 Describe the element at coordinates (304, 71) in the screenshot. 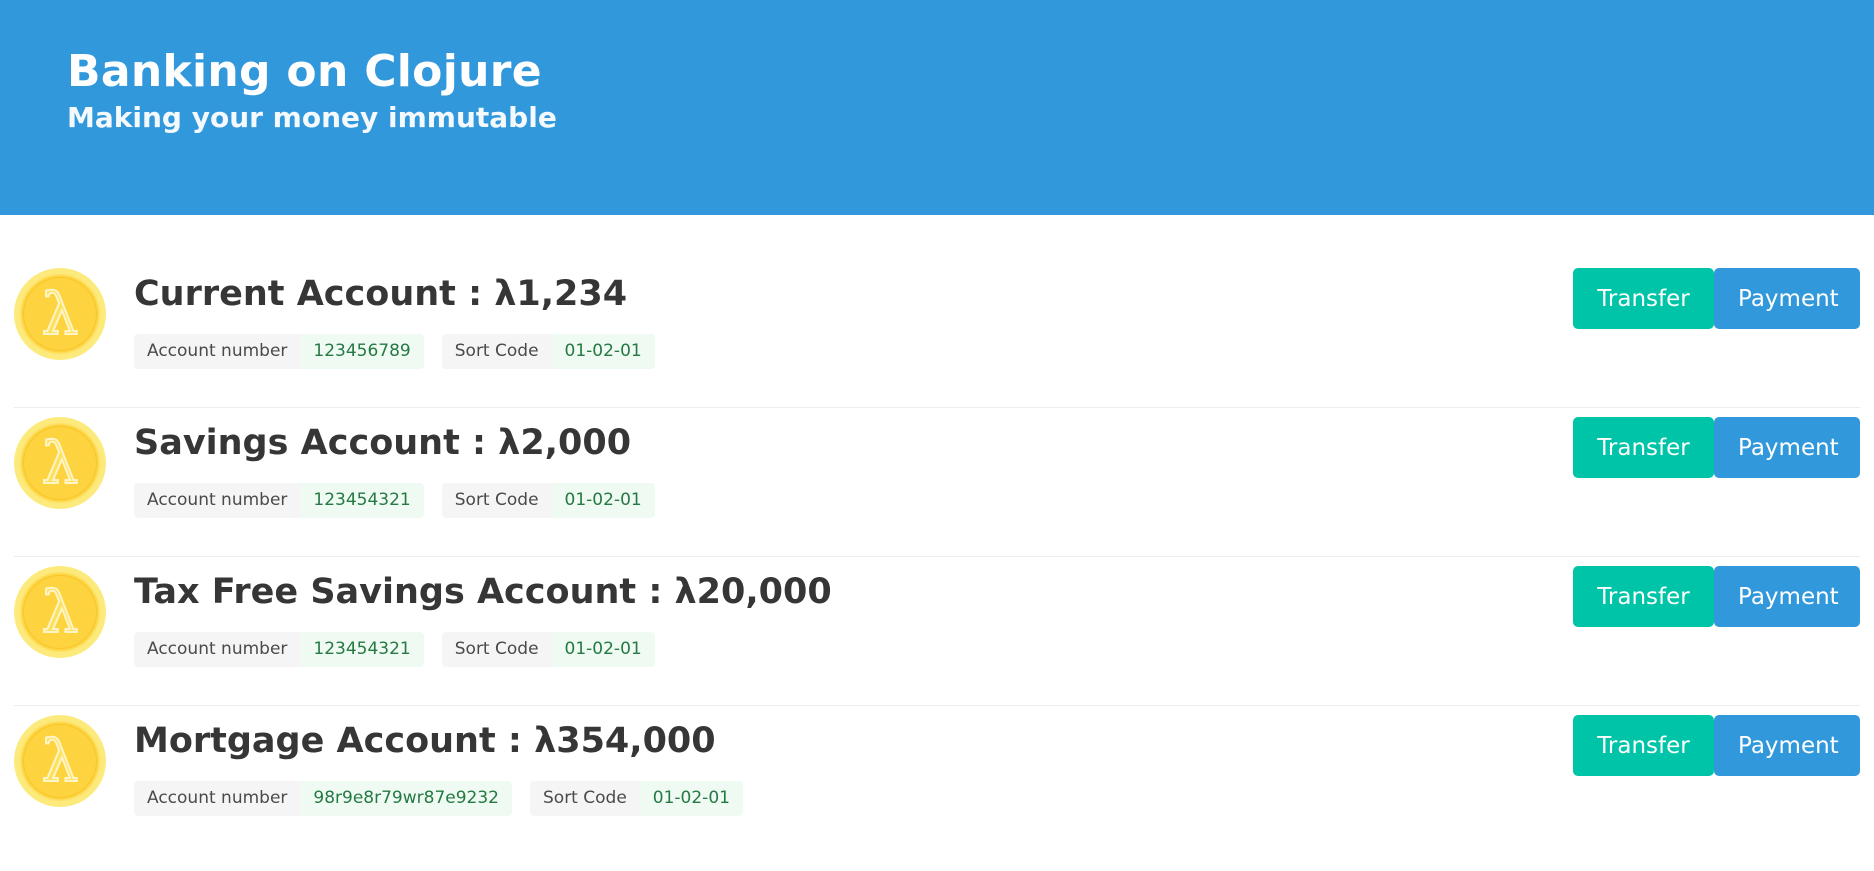

I see `page-title: Banking on Clojure` at that location.